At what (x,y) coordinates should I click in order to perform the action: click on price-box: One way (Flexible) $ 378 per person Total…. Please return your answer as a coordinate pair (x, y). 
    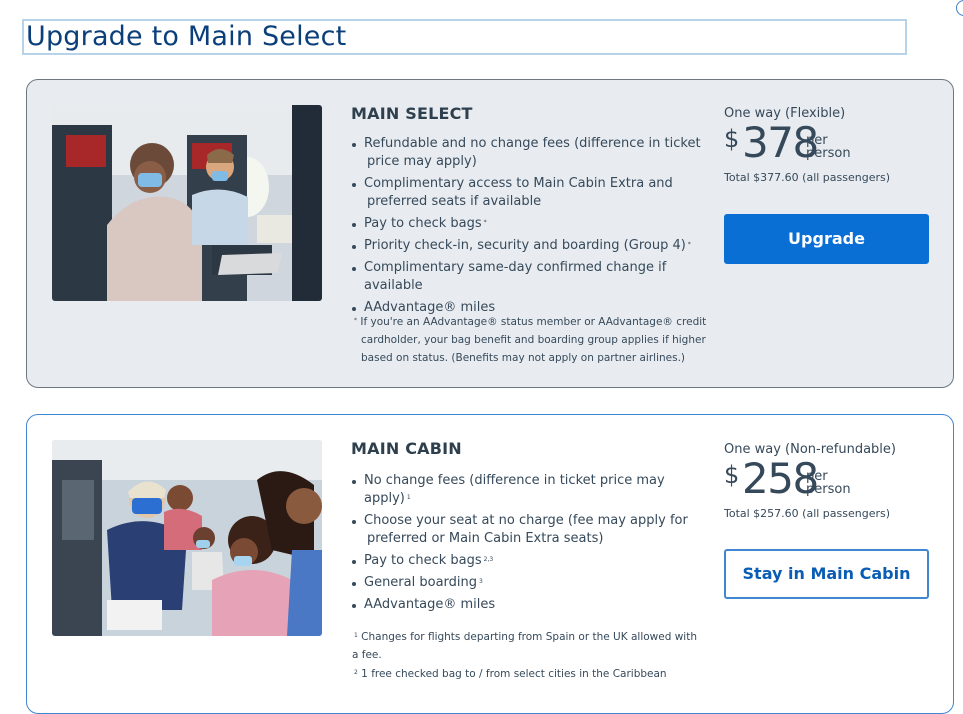
    Looking at the image, I should click on (829, 145).